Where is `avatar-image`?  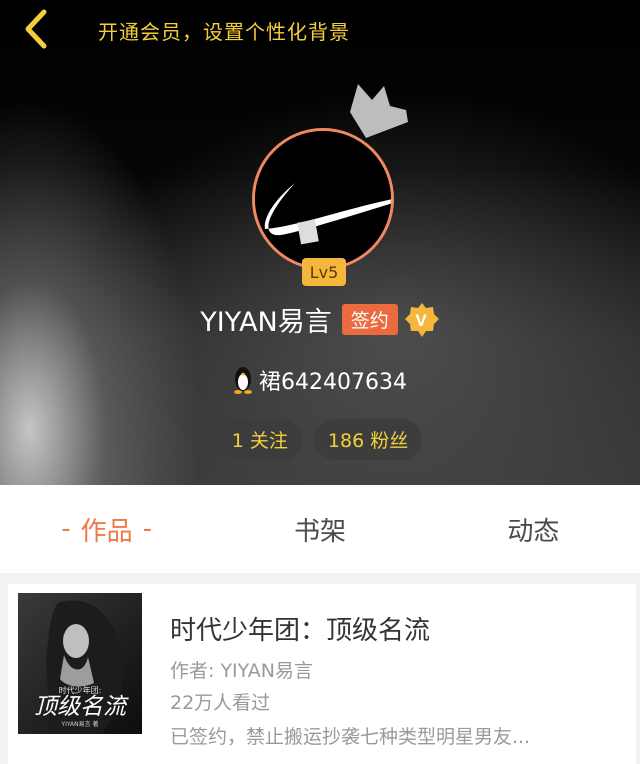 avatar-image is located at coordinates (323, 199).